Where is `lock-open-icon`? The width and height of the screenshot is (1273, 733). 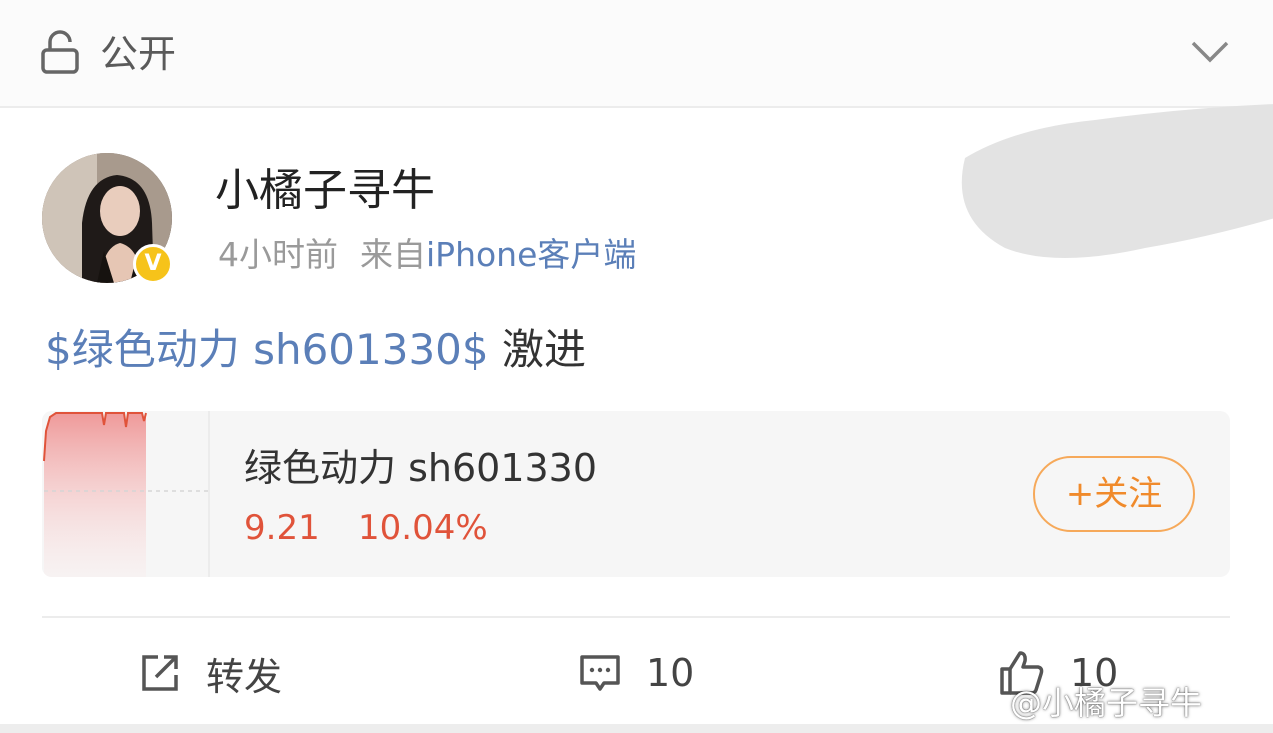 lock-open-icon is located at coordinates (60, 52).